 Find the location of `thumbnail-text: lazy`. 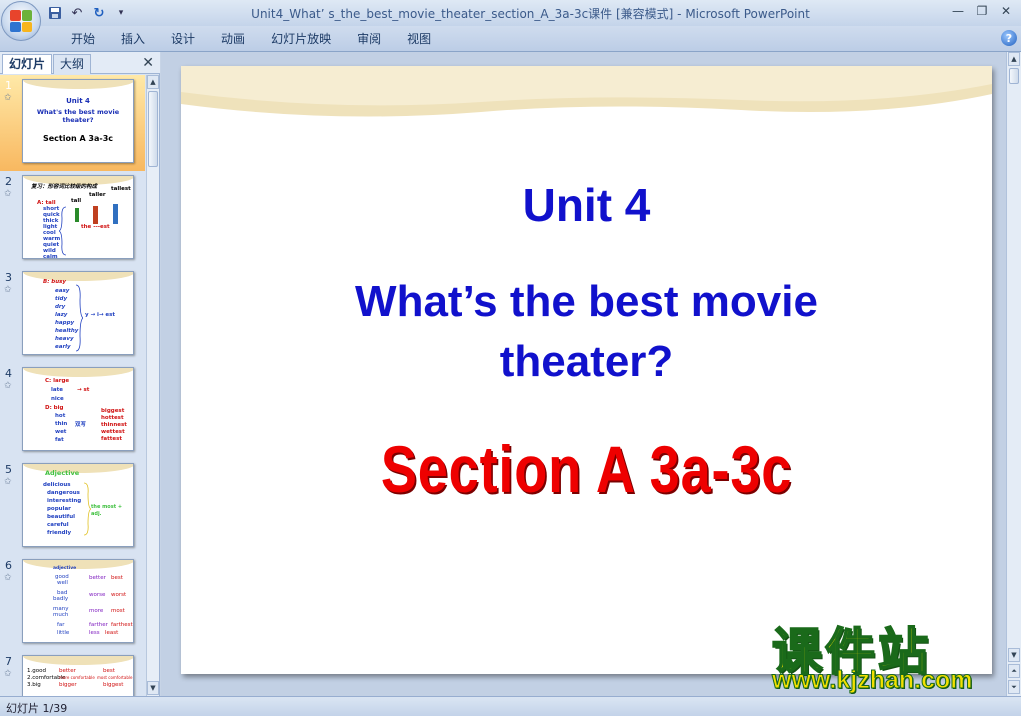

thumbnail-text: lazy is located at coordinates (61, 315).